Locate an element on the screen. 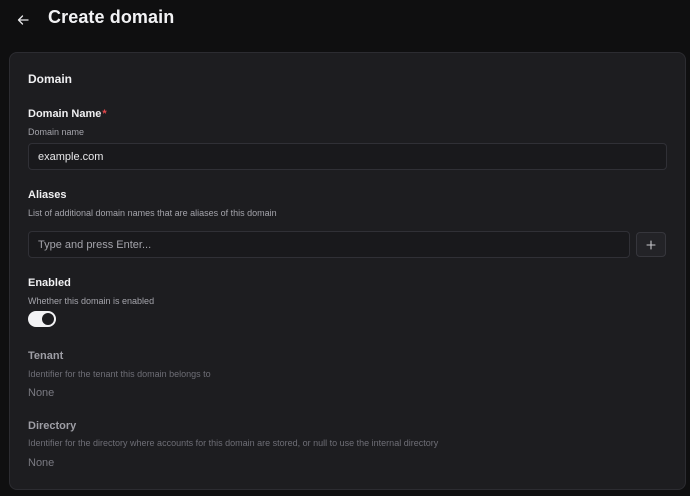 This screenshot has height=496, width=690. enabled-label: Enabled is located at coordinates (49, 283).